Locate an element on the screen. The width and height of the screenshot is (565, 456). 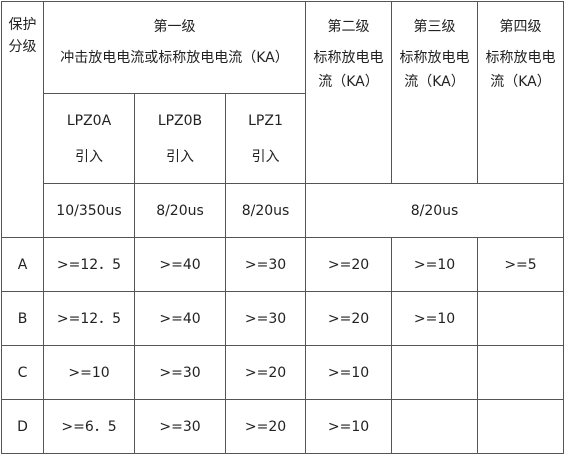
header-level-1: 第一级 冲击放电电流或标称放电电流（KA） is located at coordinates (174, 47).